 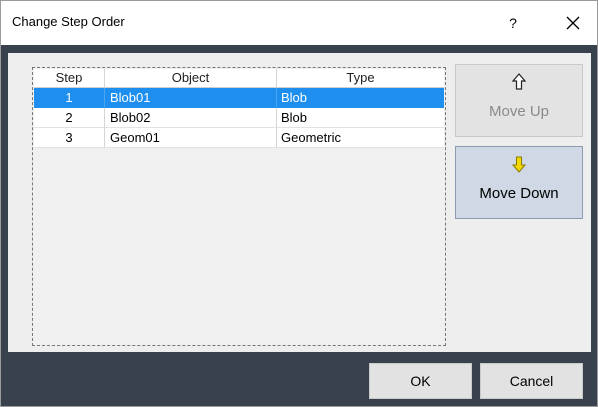 I want to click on close-button, so click(x=573, y=23).